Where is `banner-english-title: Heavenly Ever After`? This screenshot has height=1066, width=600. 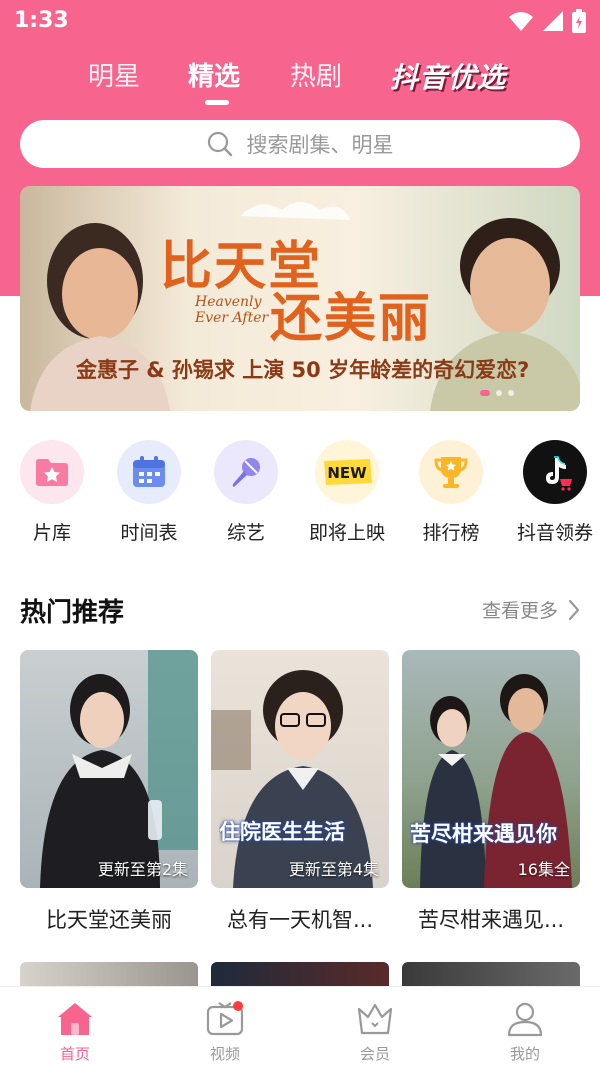 banner-english-title: Heavenly Ever After is located at coordinates (232, 310).